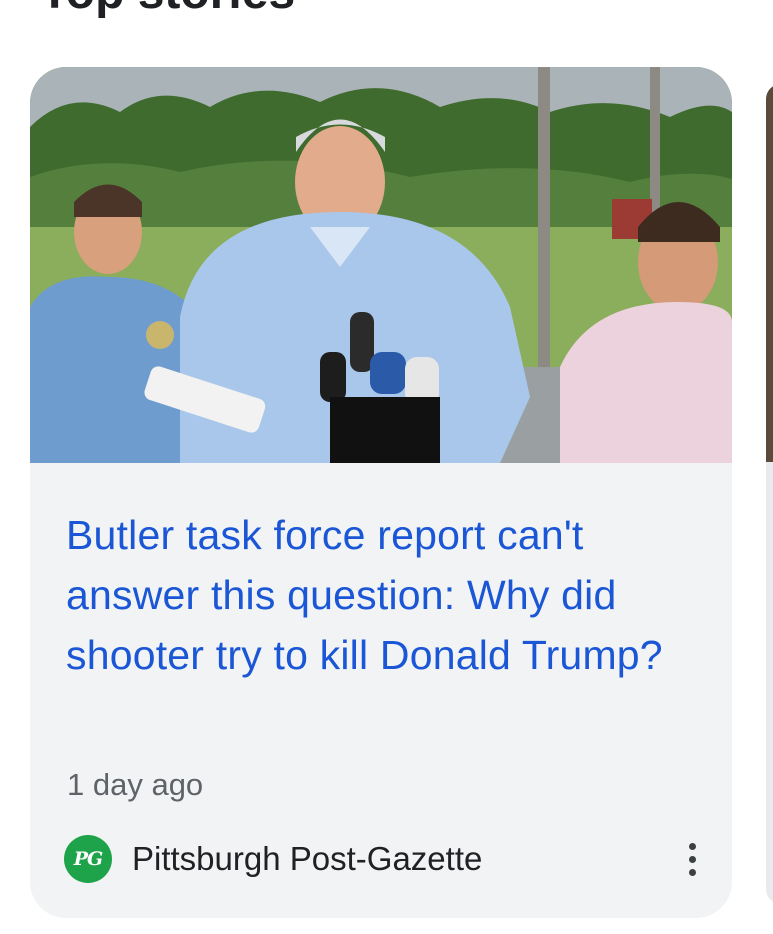  I want to click on publisher-logo: PG, so click(88, 859).